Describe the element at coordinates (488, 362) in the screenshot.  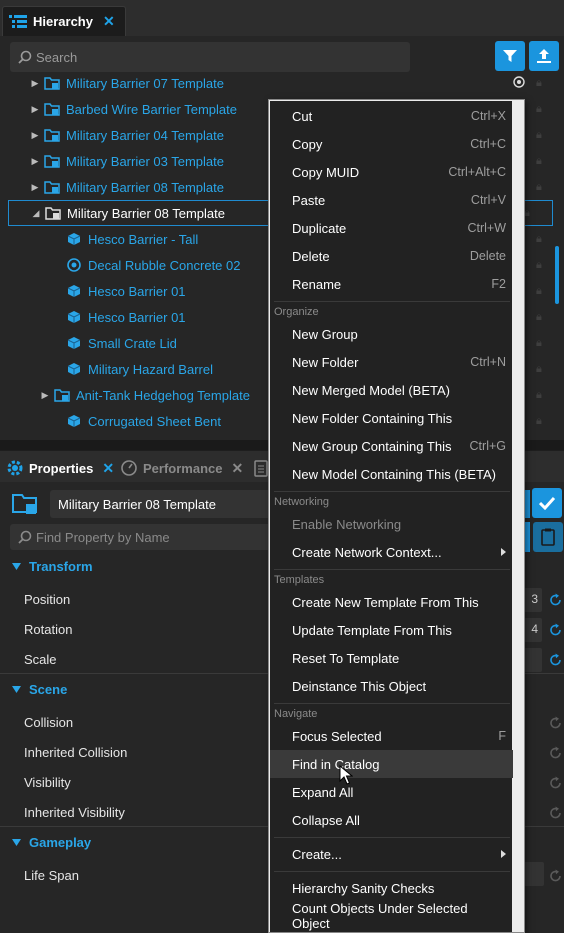
I see `menu-item-shortcut: Ctrl+N` at that location.